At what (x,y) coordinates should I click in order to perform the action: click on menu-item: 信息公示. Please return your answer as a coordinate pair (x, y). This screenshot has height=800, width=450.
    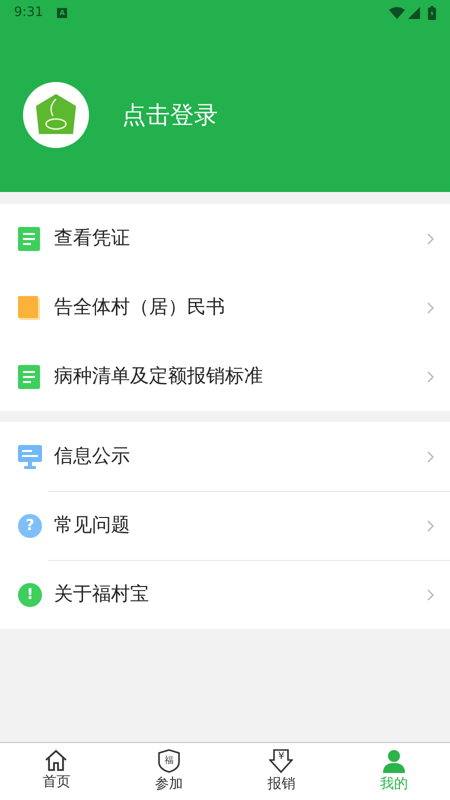
    Looking at the image, I should click on (225, 456).